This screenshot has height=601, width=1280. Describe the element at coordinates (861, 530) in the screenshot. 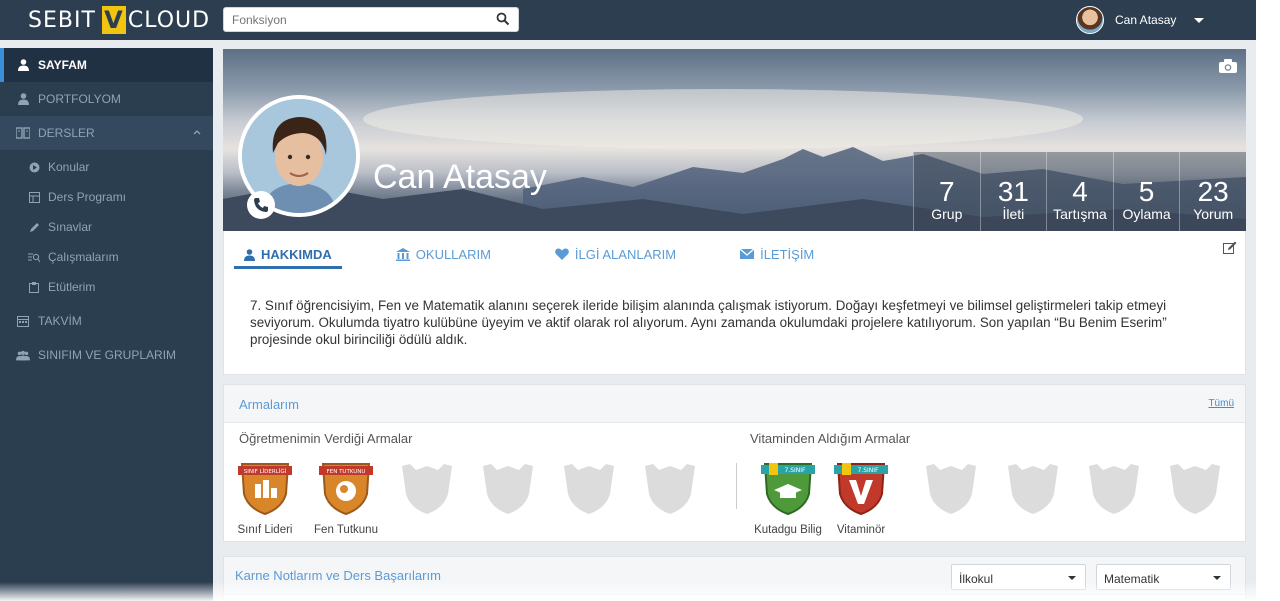

I see `badge-caption: Vitaminör` at that location.